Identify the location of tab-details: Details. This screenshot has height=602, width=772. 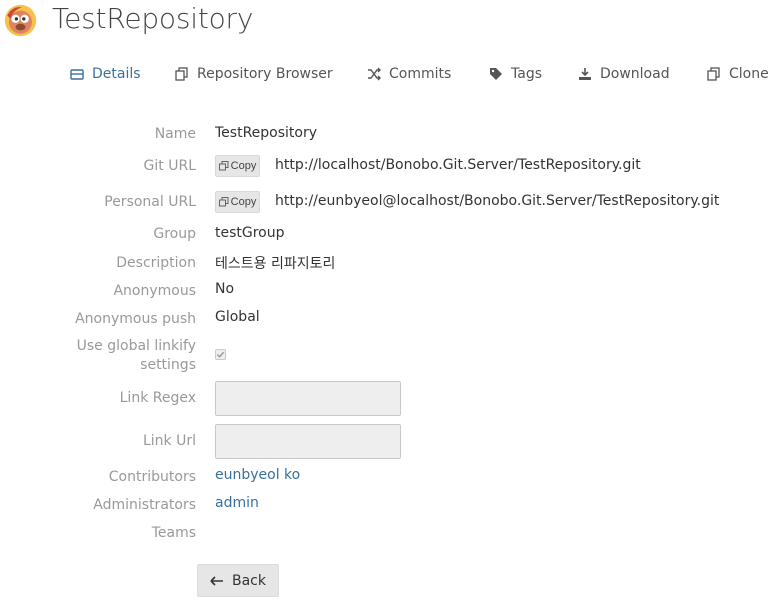
(105, 74).